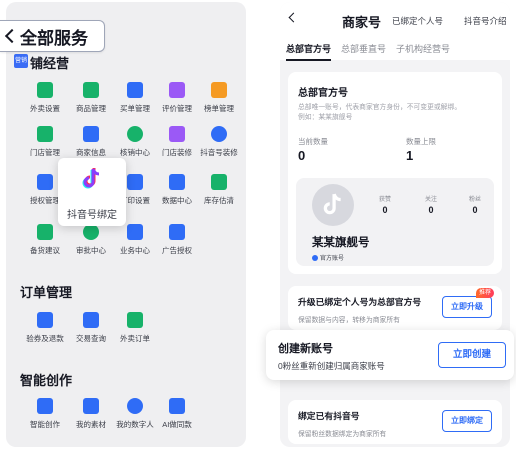  What do you see at coordinates (45, 406) in the screenshot?
I see `ai-icon` at bounding box center [45, 406].